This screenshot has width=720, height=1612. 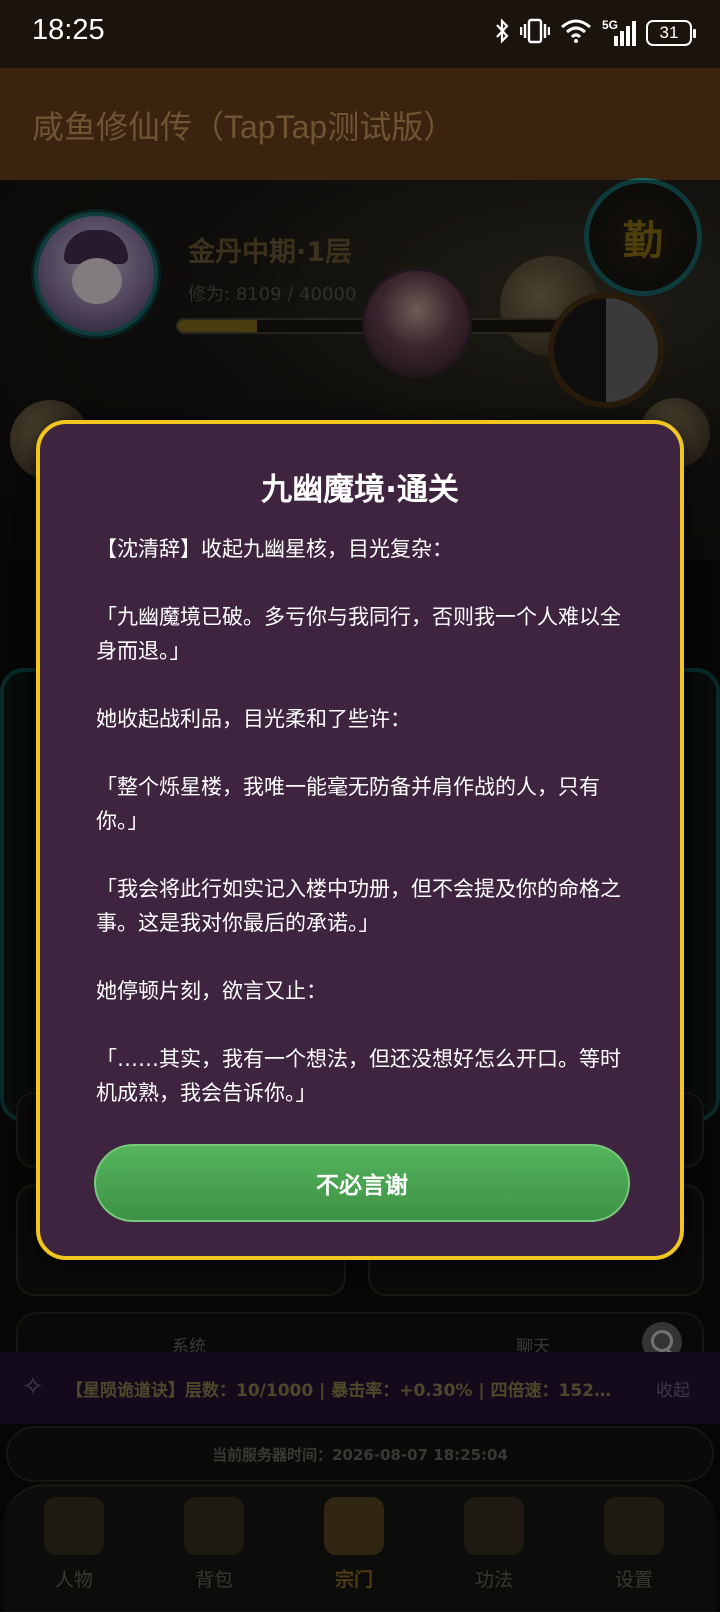 I want to click on battery-indicator: 31, so click(x=671, y=33).